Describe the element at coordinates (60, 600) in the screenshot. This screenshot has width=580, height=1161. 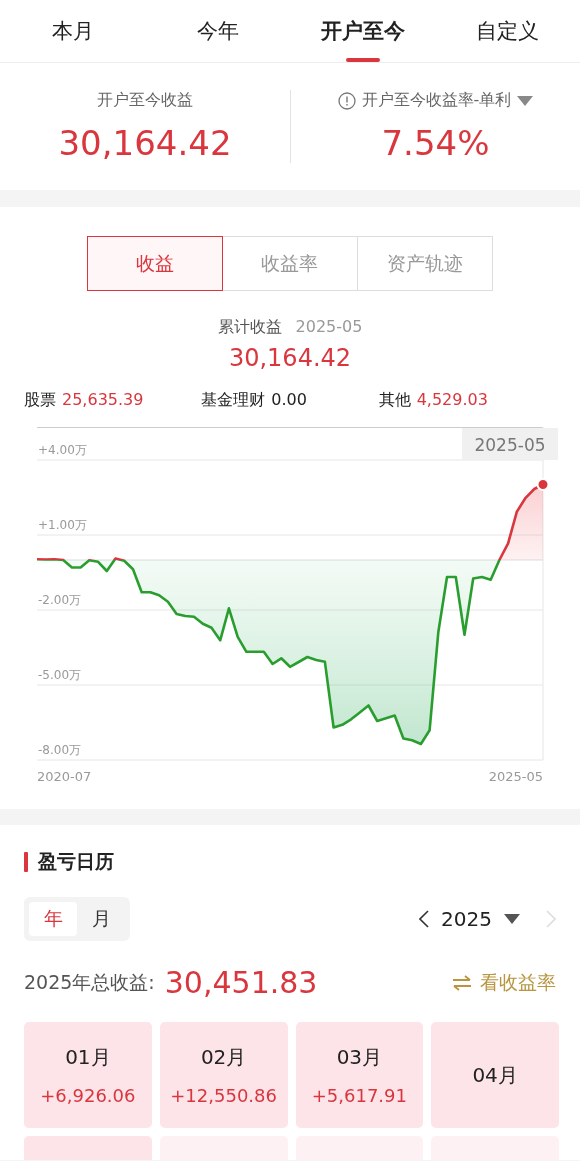
I see `y-tick-label: -2.00万` at that location.